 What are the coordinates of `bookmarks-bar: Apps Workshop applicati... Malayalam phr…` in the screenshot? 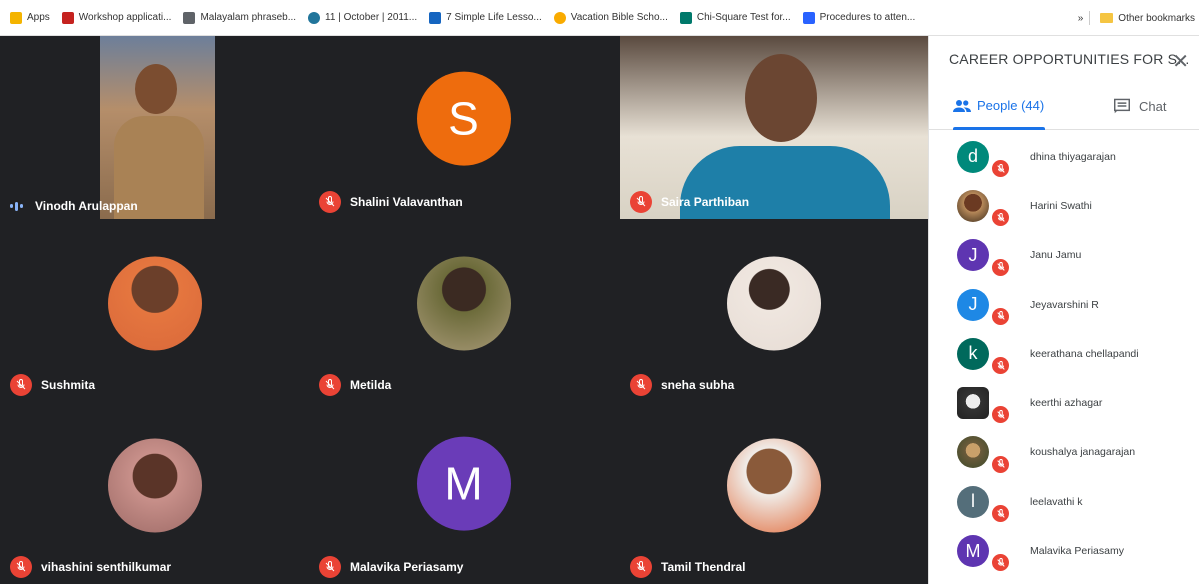 It's located at (599, 18).